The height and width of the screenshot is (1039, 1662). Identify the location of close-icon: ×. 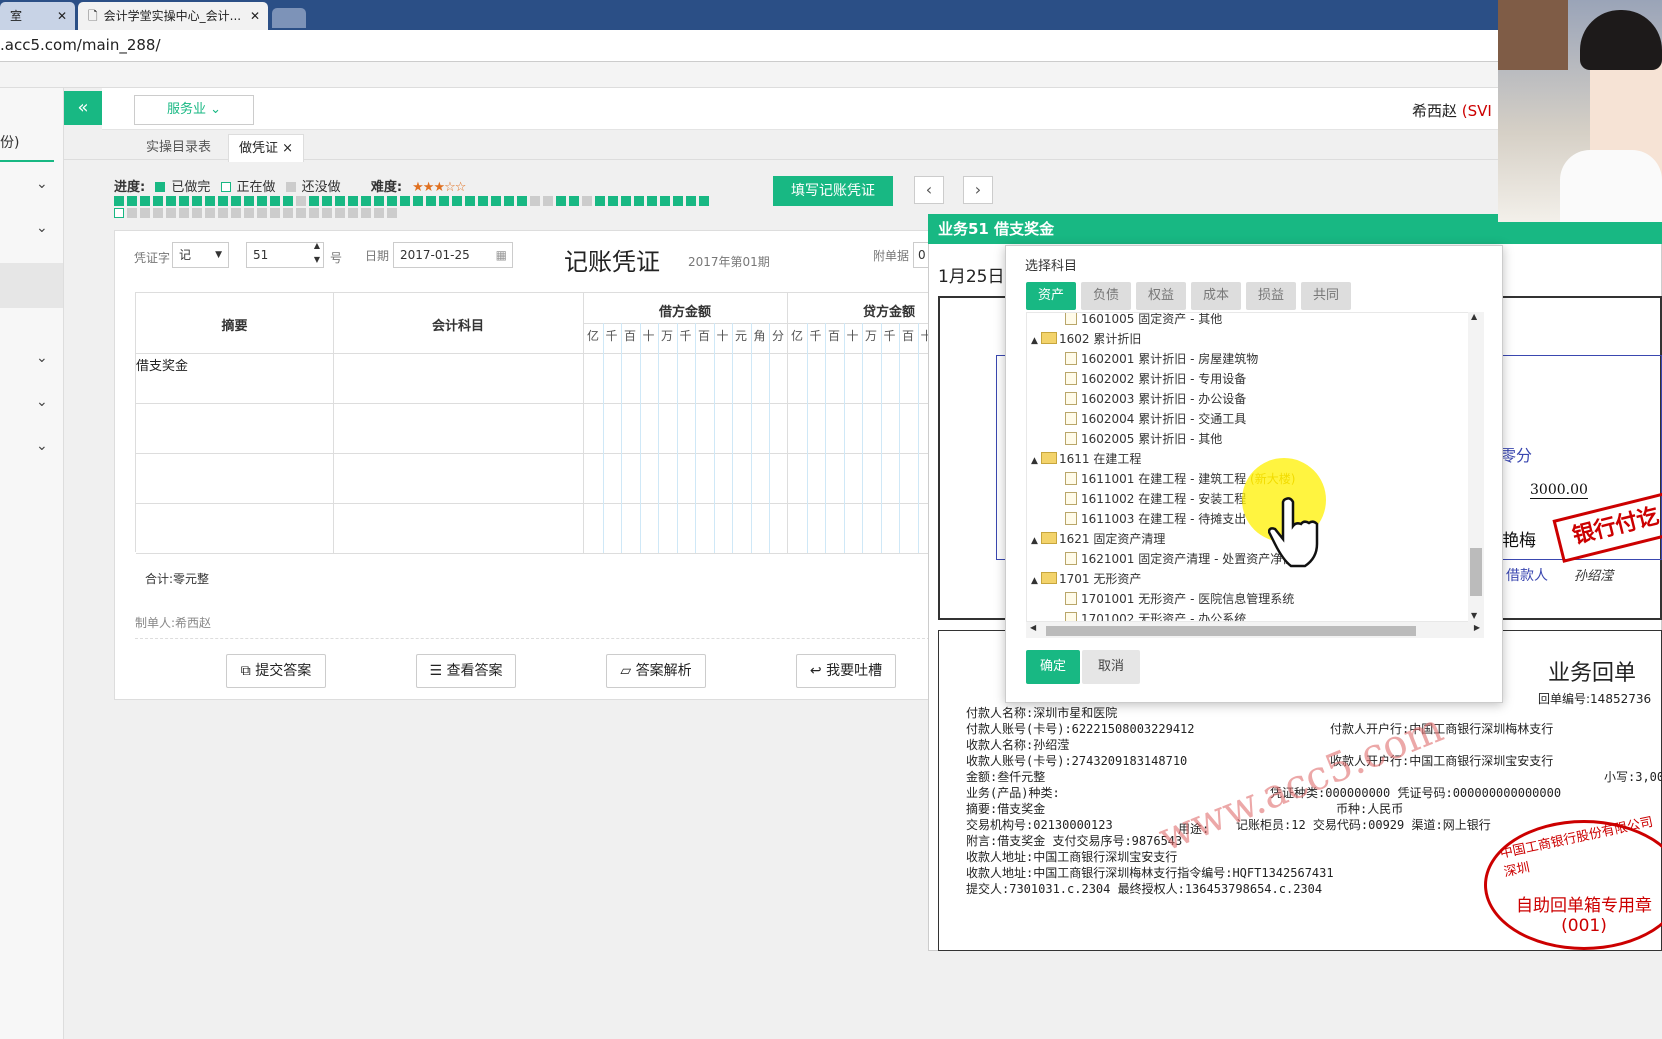
(287, 148).